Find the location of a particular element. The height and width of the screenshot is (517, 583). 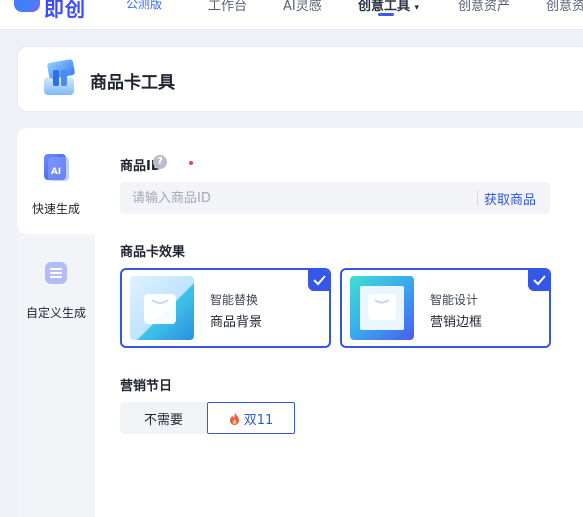

beta-tag: 公测版 is located at coordinates (144, 5).